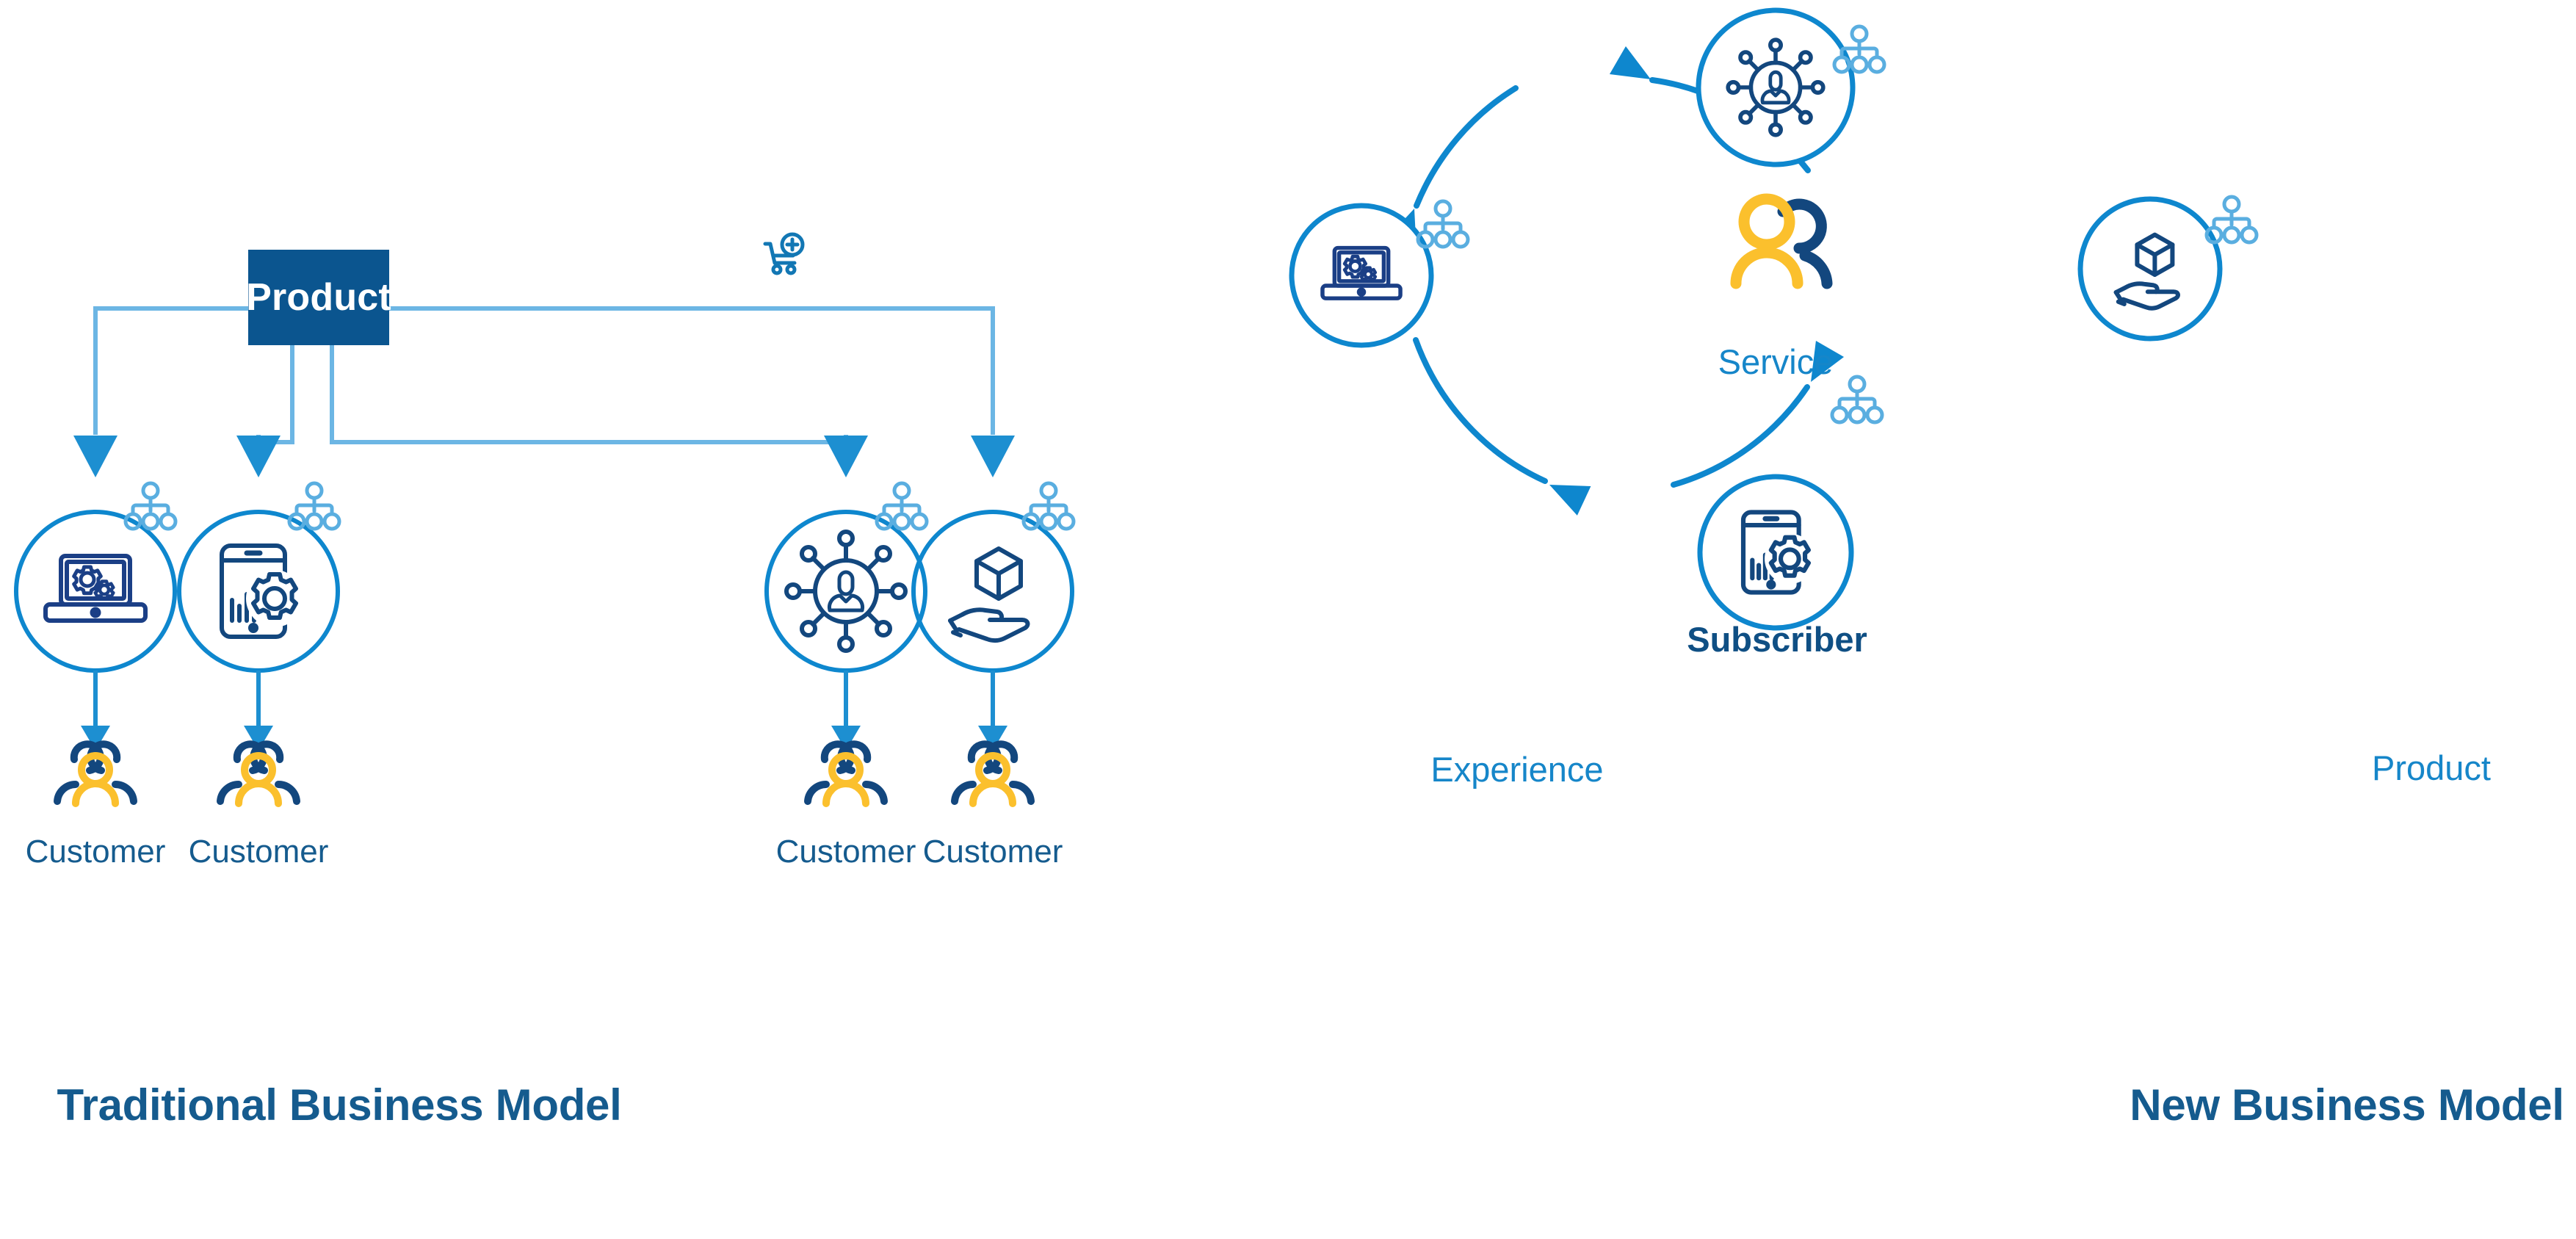 Image resolution: width=2576 pixels, height=1239 pixels. What do you see at coordinates (845, 852) in the screenshot?
I see `customer-label-3: Customer` at bounding box center [845, 852].